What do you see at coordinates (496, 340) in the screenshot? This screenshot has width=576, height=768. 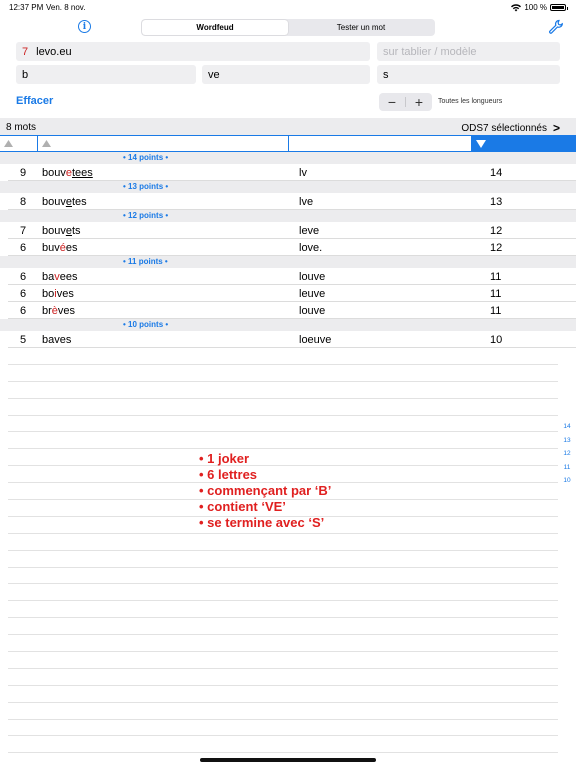 I see `word-points: 10` at bounding box center [496, 340].